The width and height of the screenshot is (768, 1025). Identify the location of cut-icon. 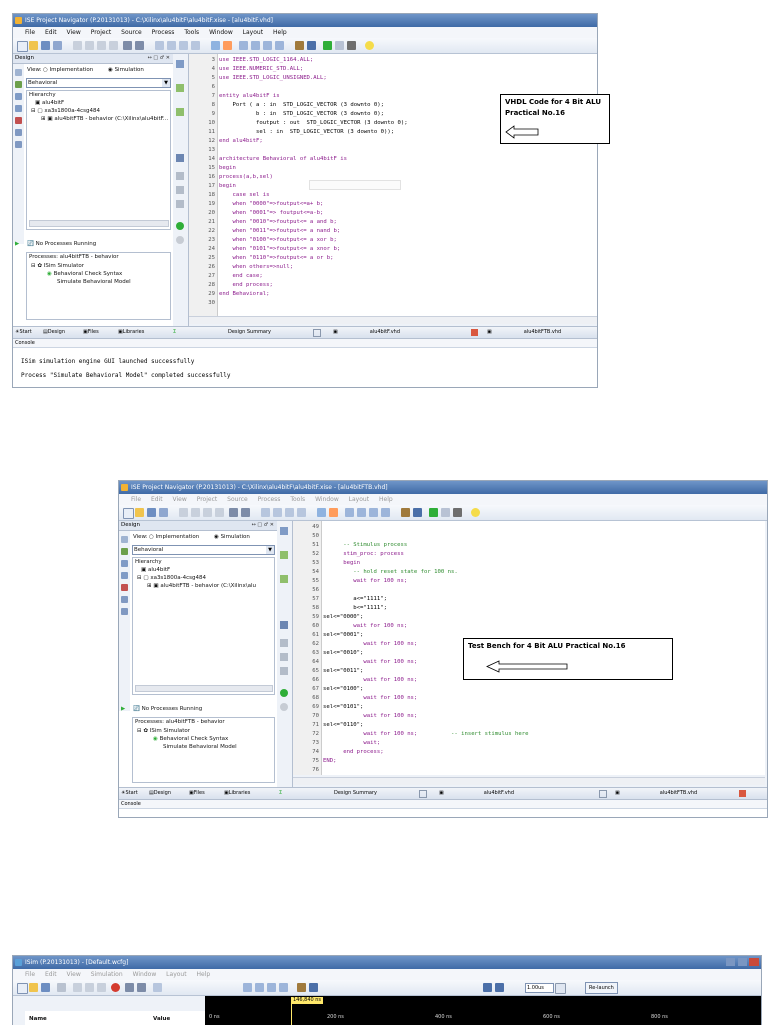
(77, 987).